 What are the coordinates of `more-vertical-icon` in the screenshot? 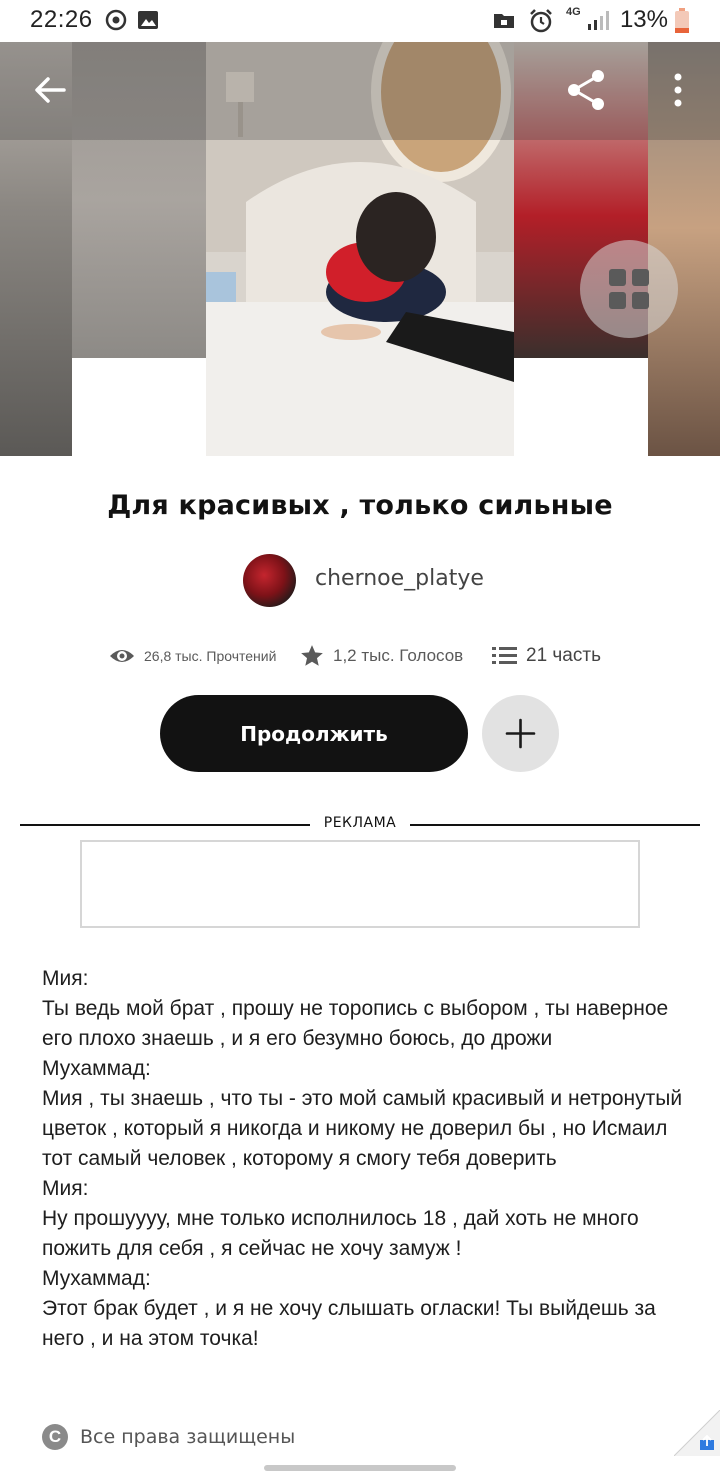 It's located at (678, 90).